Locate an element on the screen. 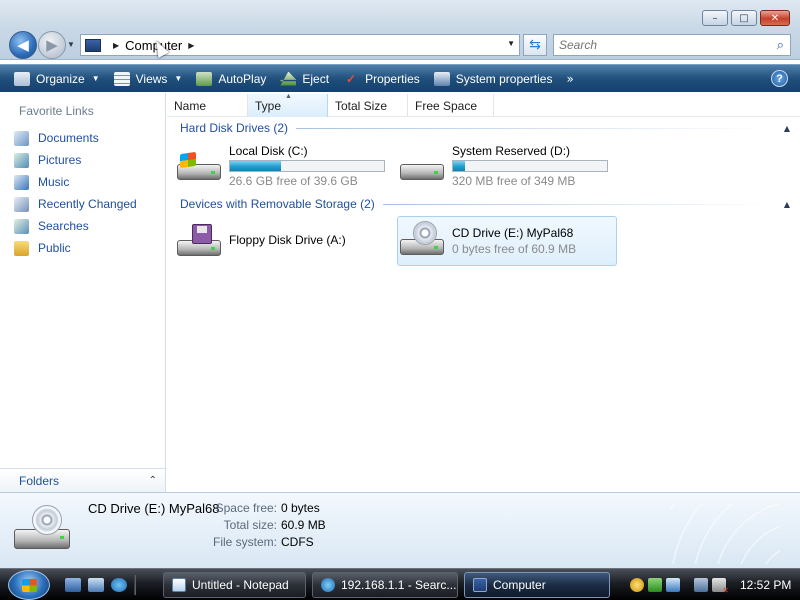 The width and height of the screenshot is (800, 600). autoplay-button: AutoPlay is located at coordinates (231, 78).